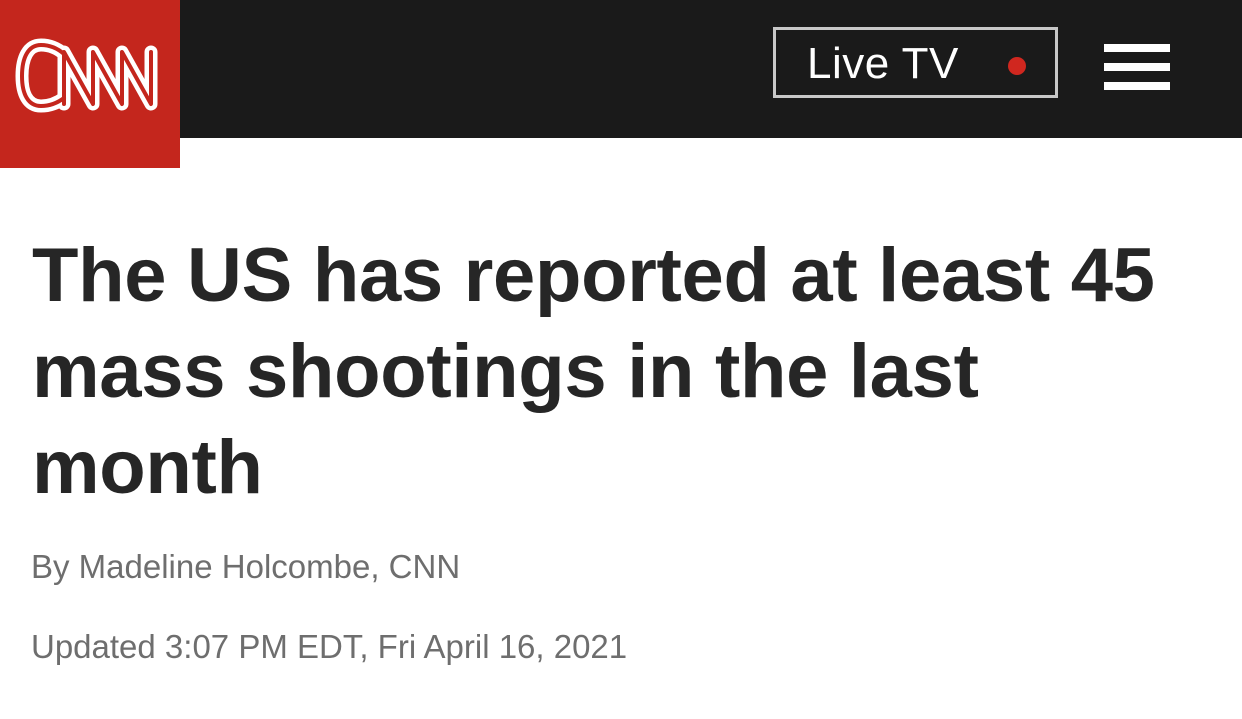  What do you see at coordinates (246, 566) in the screenshot?
I see `article-byline: By Madeline Holcombe, CNN` at bounding box center [246, 566].